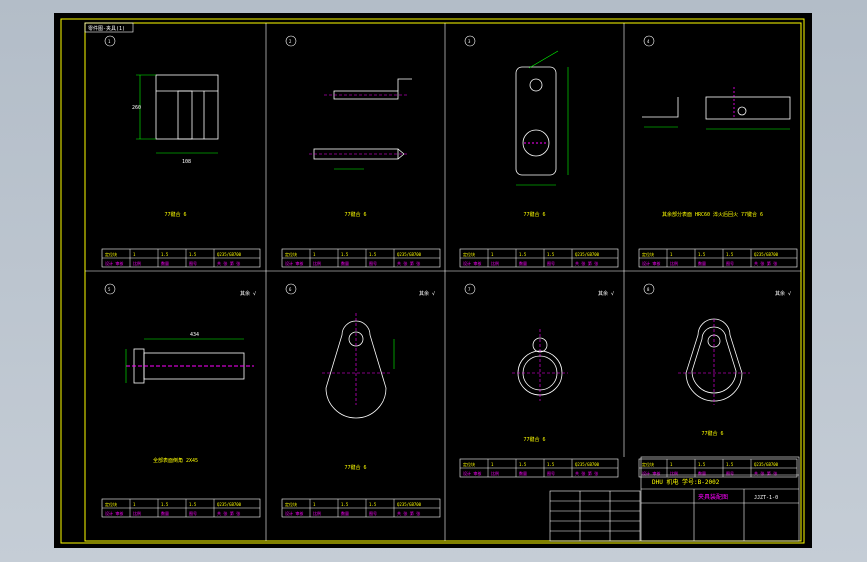 The height and width of the screenshot is (562, 867). What do you see at coordinates (534, 439) in the screenshot?
I see `panel-7-note: 77键合 6` at bounding box center [534, 439].